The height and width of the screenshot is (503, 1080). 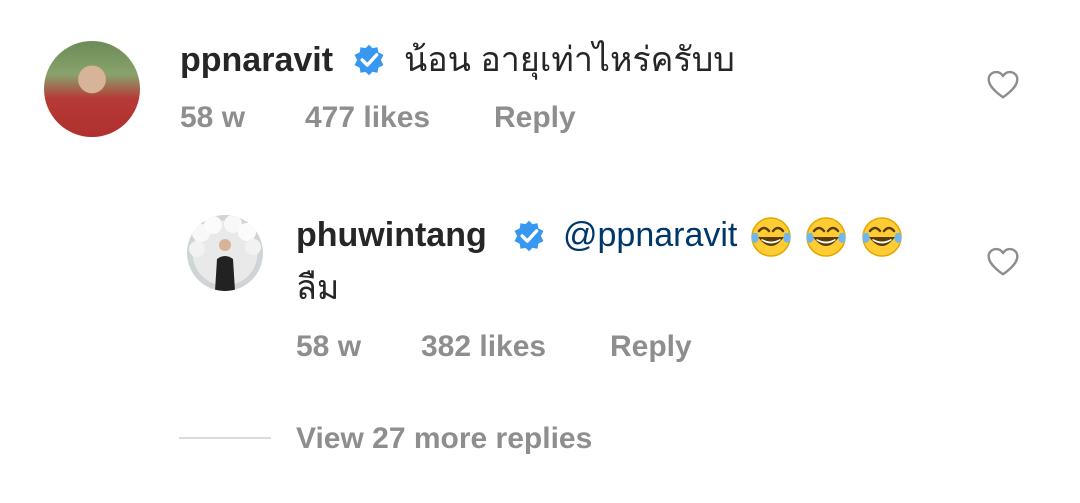 What do you see at coordinates (483, 347) in the screenshot?
I see `likes-count: 382 likes` at bounding box center [483, 347].